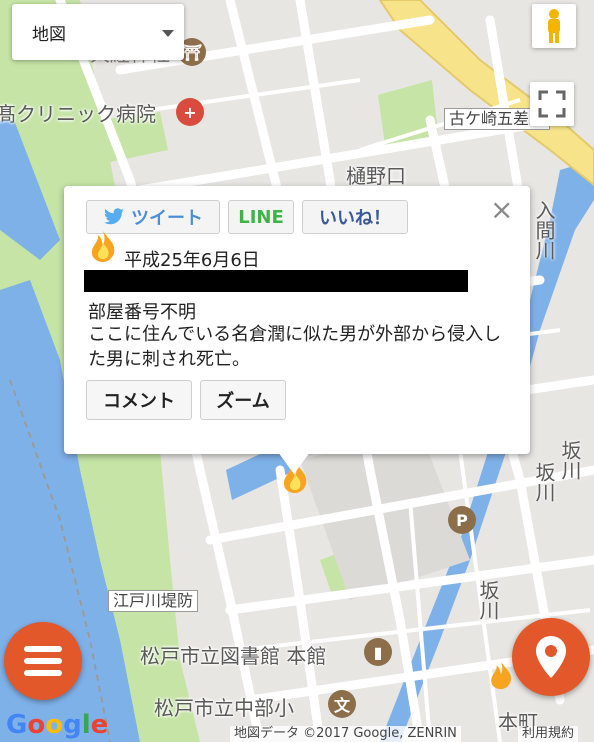 The image size is (594, 742). What do you see at coordinates (342, 704) in the screenshot?
I see `school-poi-icon: 文` at bounding box center [342, 704].